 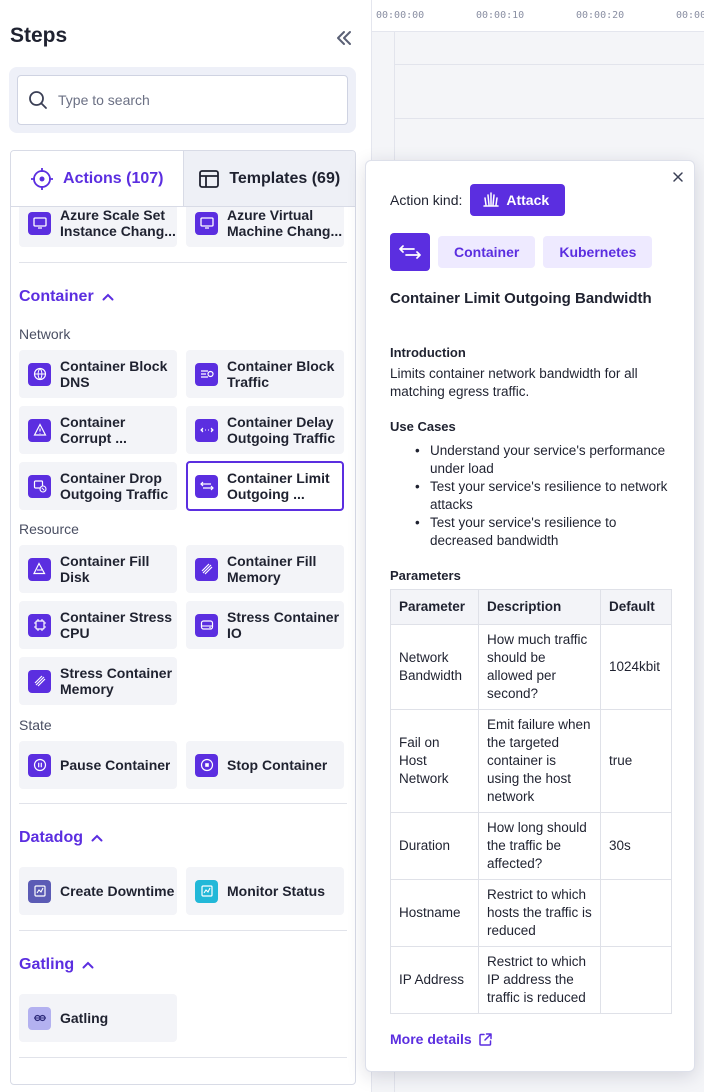 I want to click on param-name: Fail on Host Network, so click(x=434, y=761).